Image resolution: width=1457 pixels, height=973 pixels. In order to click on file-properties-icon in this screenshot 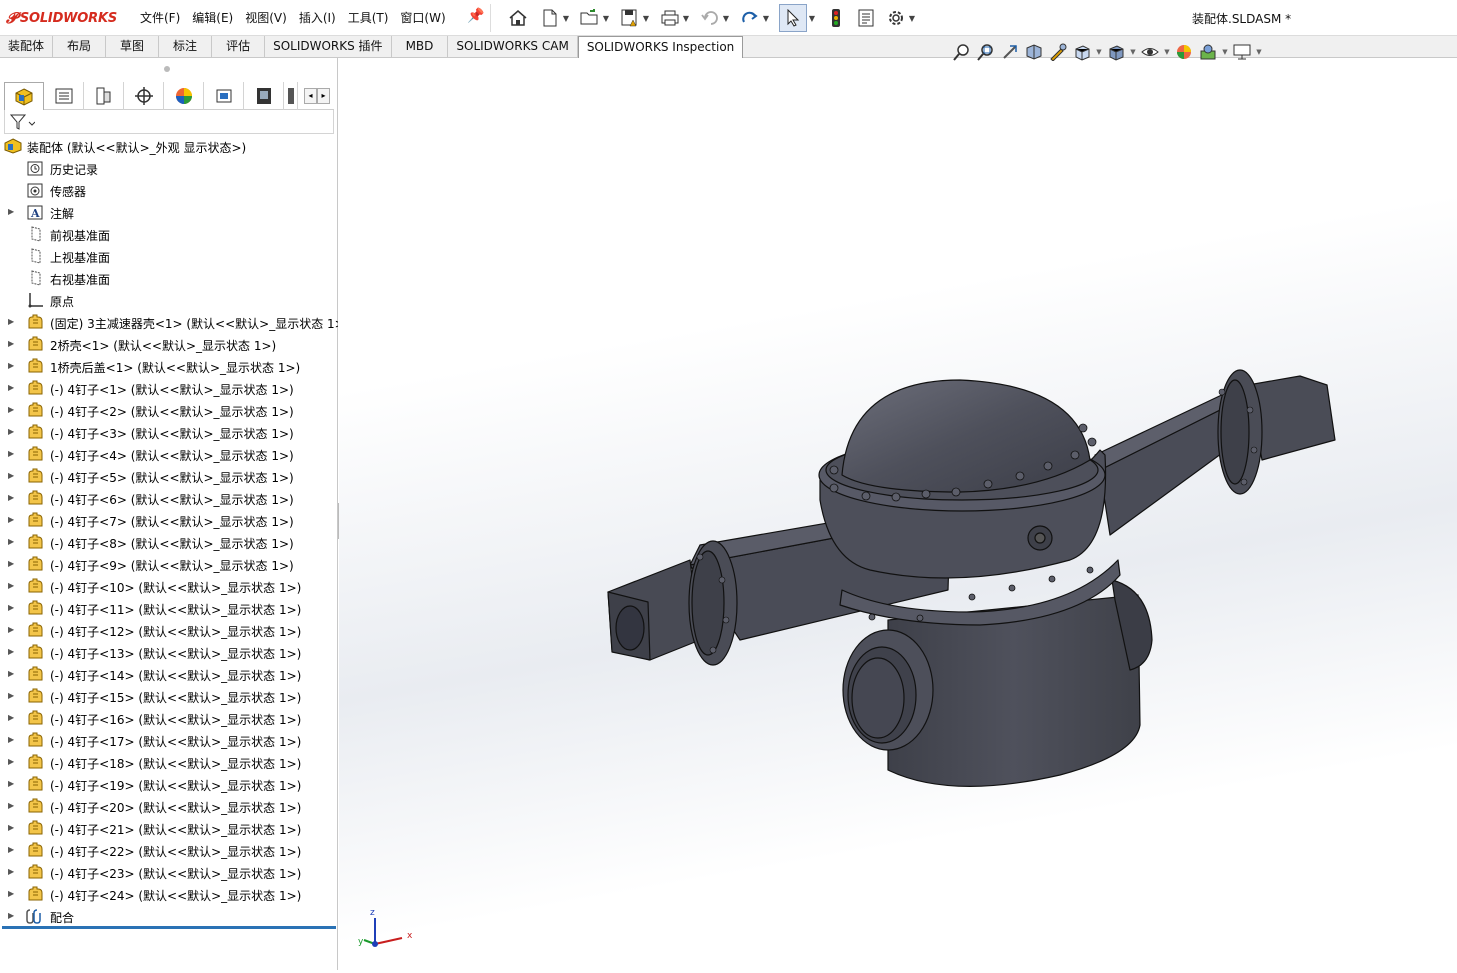, I will do `click(866, 18)`.